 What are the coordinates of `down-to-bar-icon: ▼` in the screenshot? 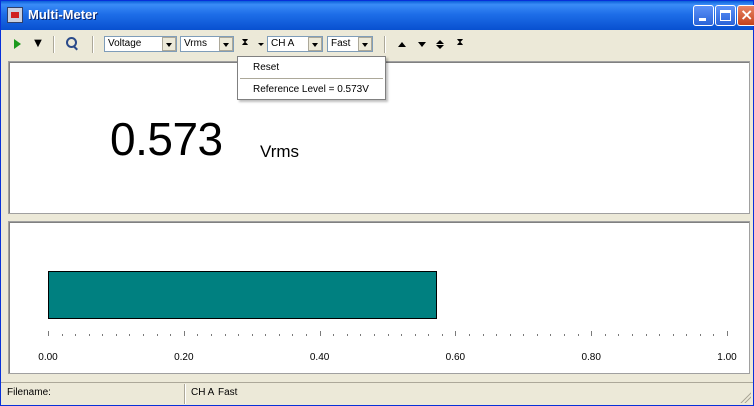 It's located at (38, 44).